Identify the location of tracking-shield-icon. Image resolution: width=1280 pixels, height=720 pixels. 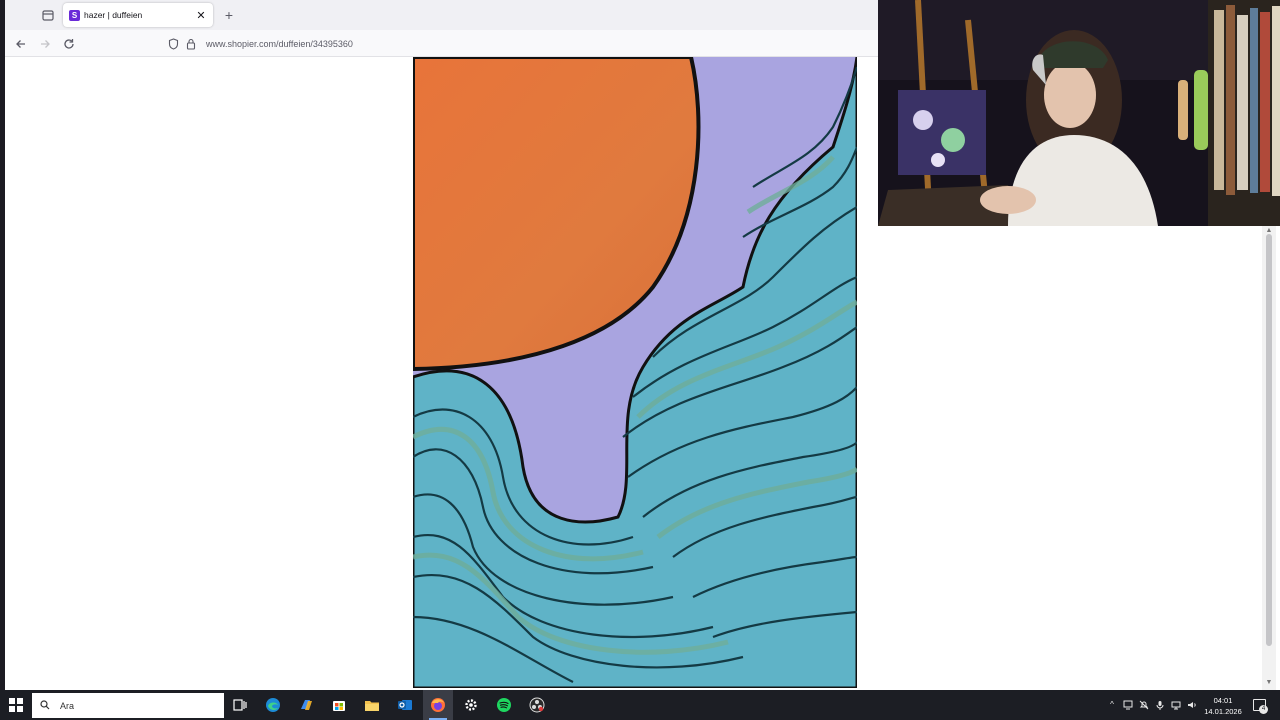
(173, 44).